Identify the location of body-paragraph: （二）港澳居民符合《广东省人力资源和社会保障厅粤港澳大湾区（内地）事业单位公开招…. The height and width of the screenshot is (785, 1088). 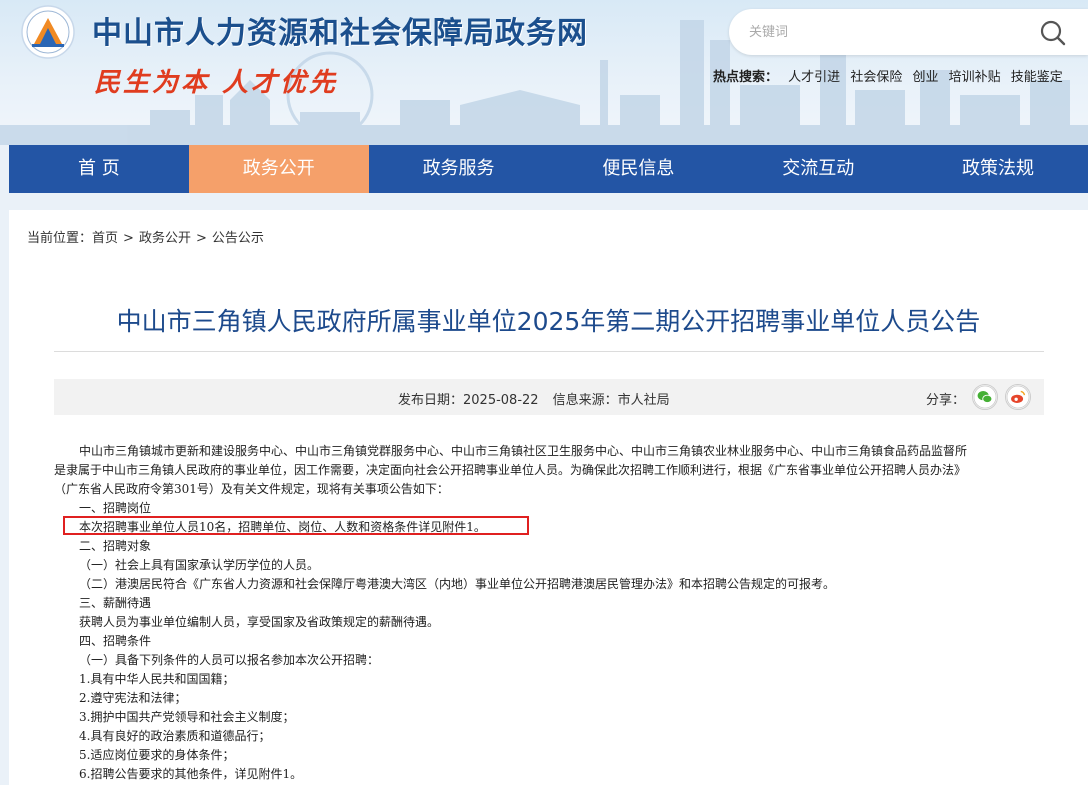
(457, 584).